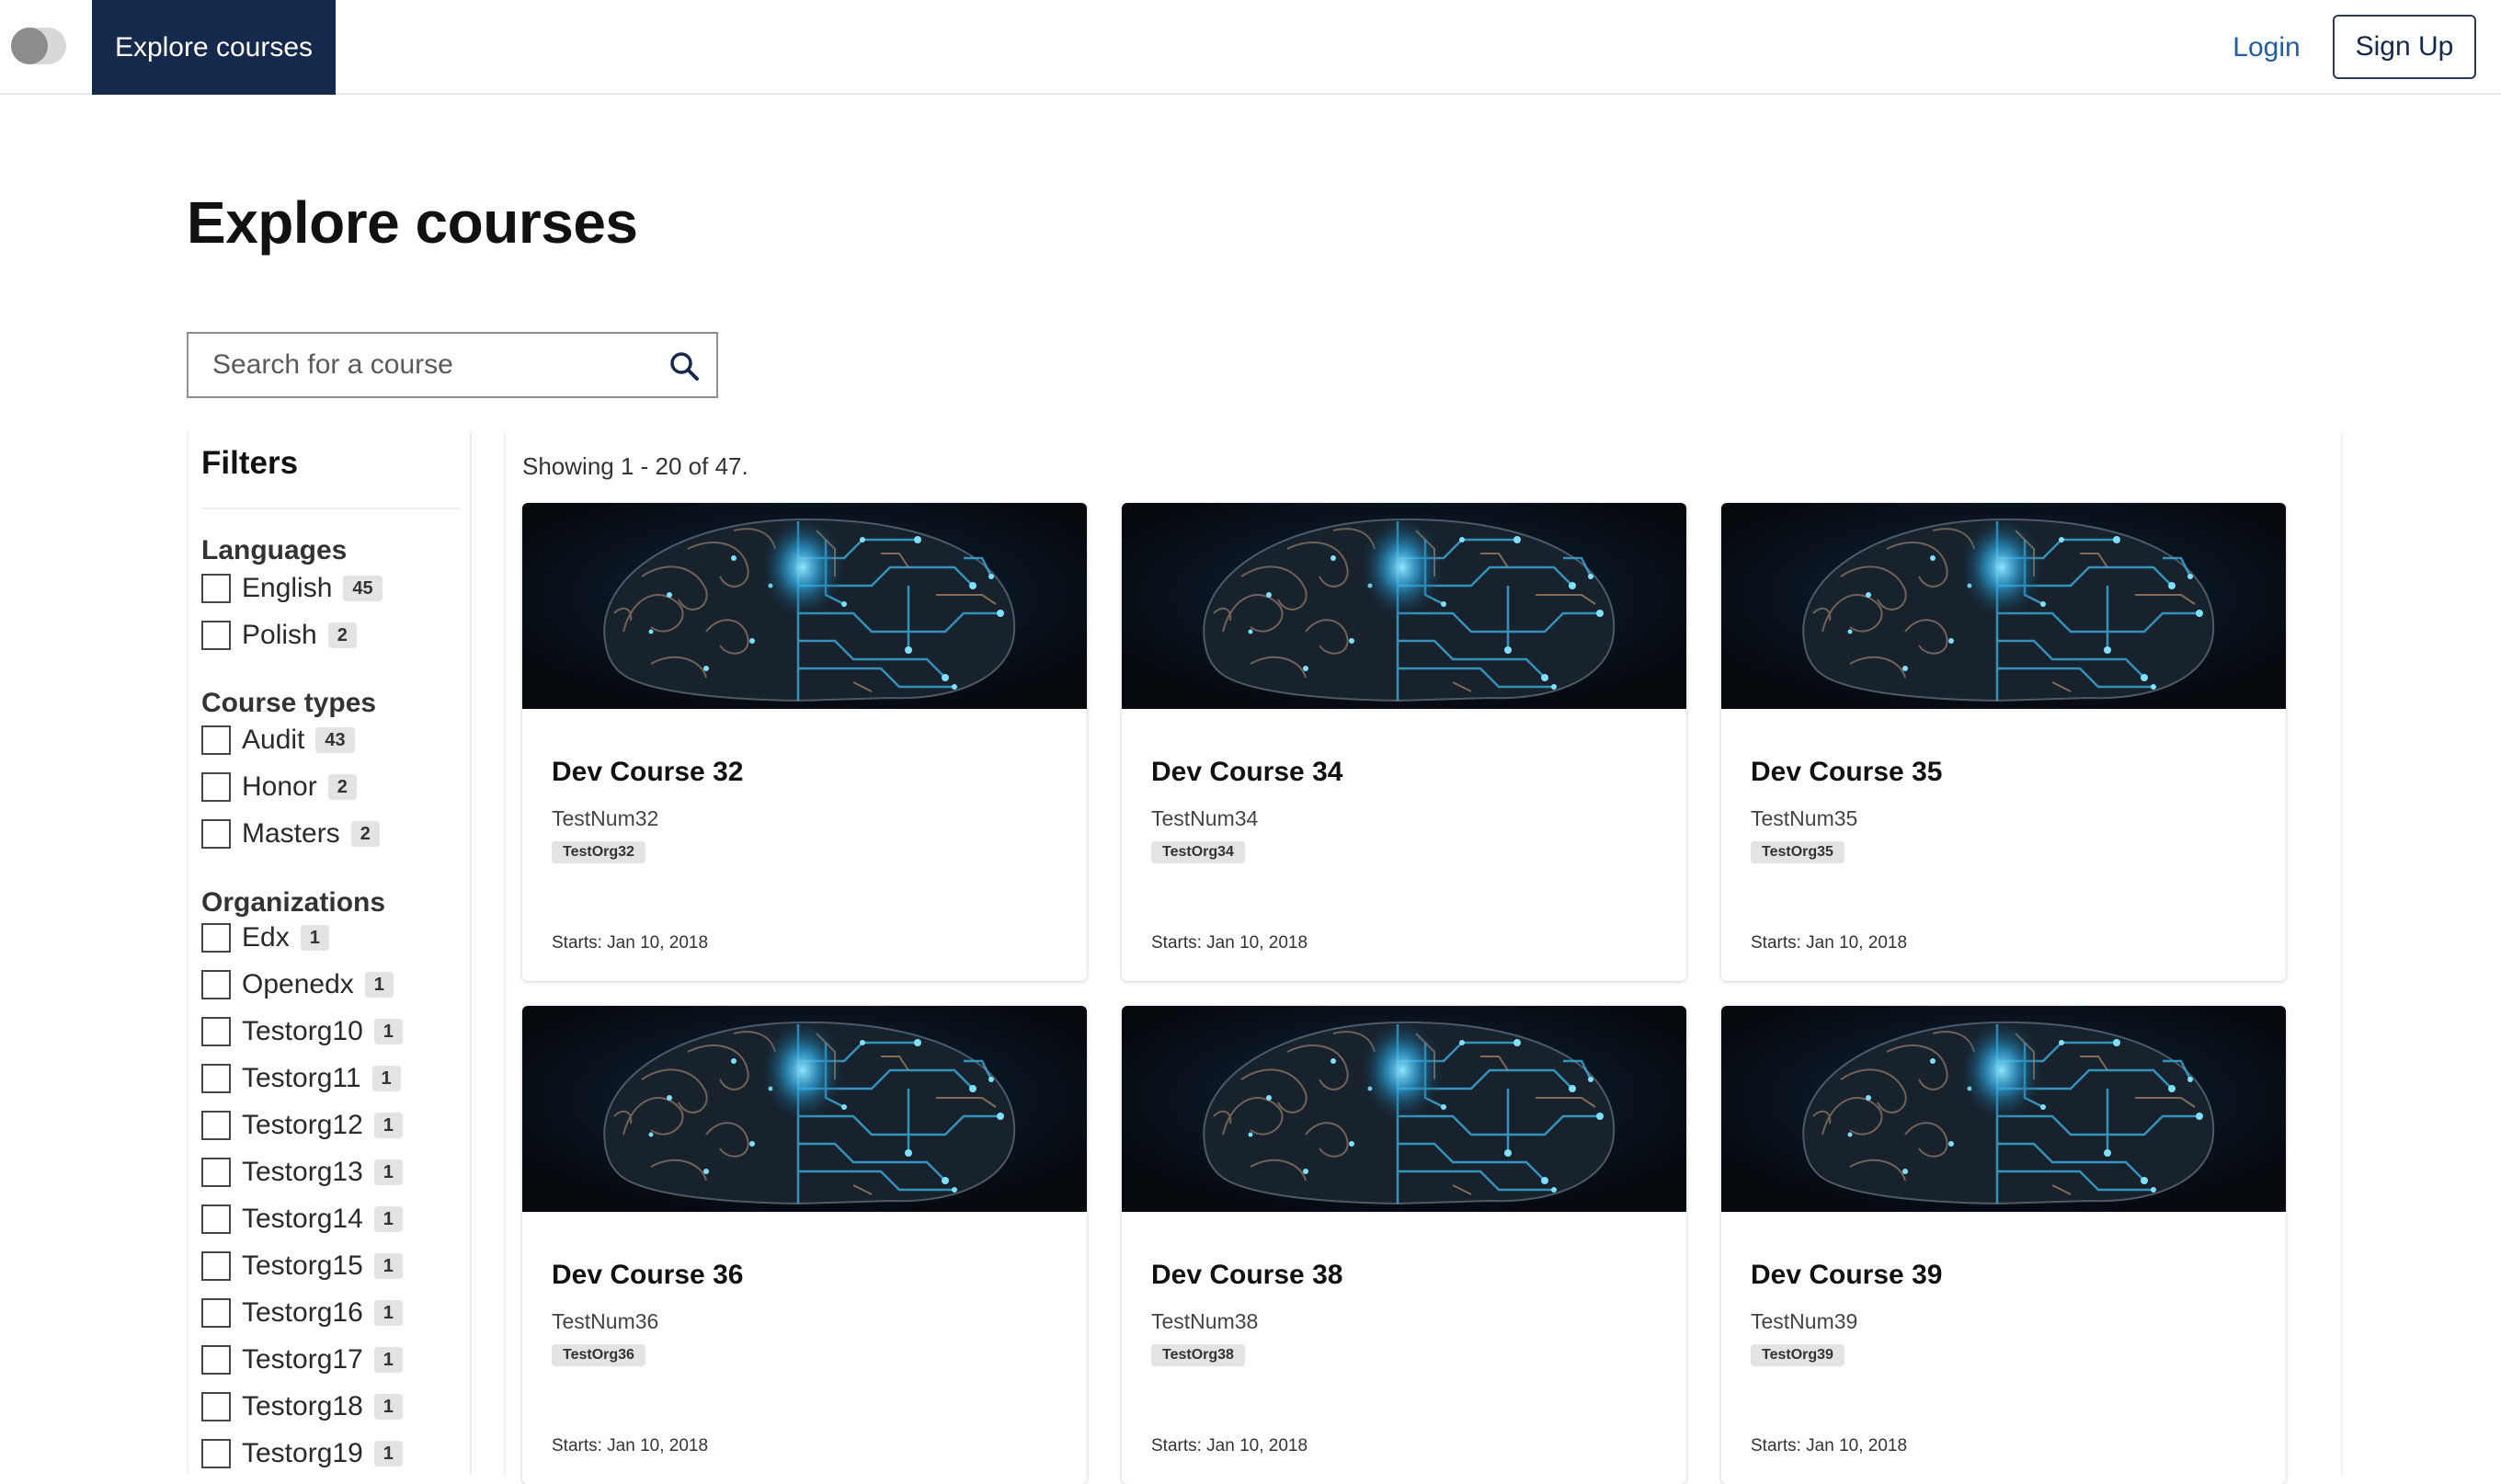 The height and width of the screenshot is (1484, 2501). I want to click on filter-item: Testorg15 1, so click(302, 1266).